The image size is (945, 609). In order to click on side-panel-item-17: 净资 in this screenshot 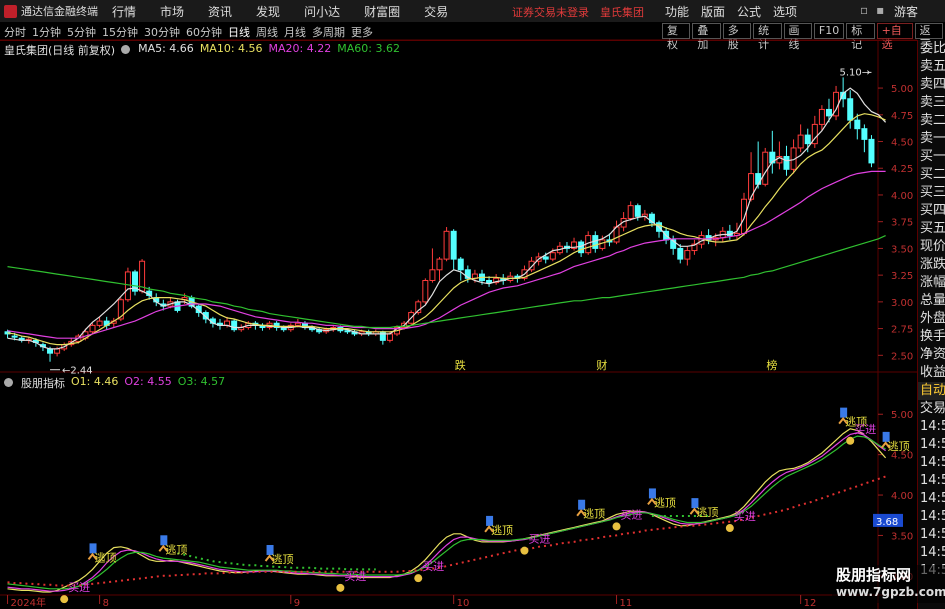, I will do `click(931, 355)`.